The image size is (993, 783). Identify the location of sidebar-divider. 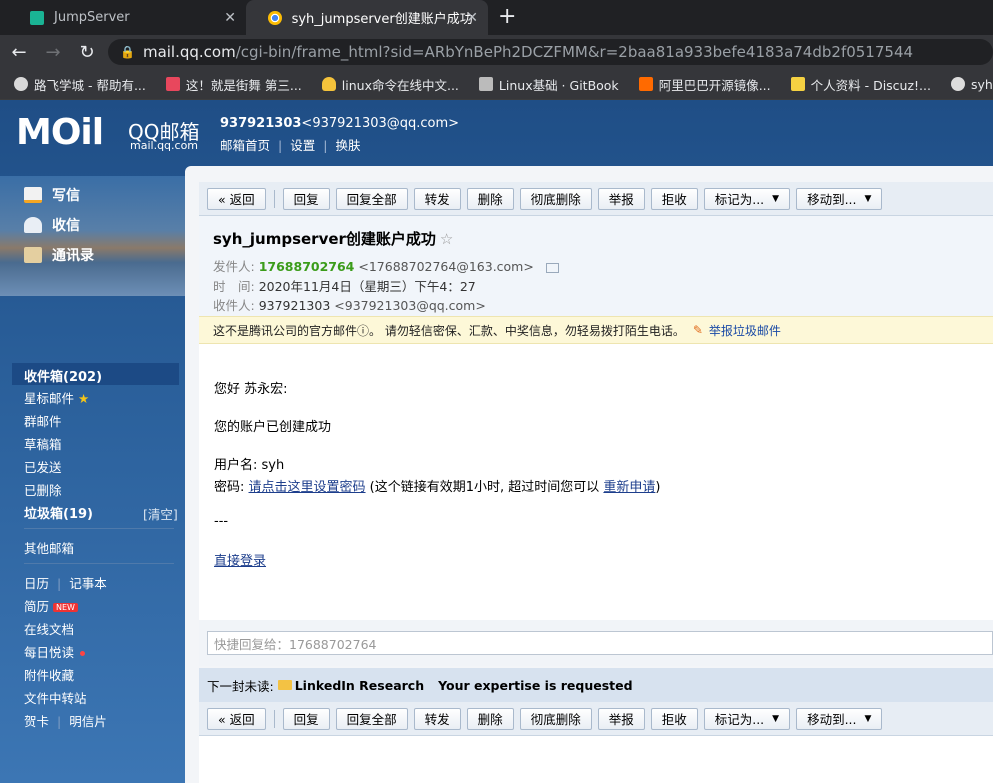
(99, 563).